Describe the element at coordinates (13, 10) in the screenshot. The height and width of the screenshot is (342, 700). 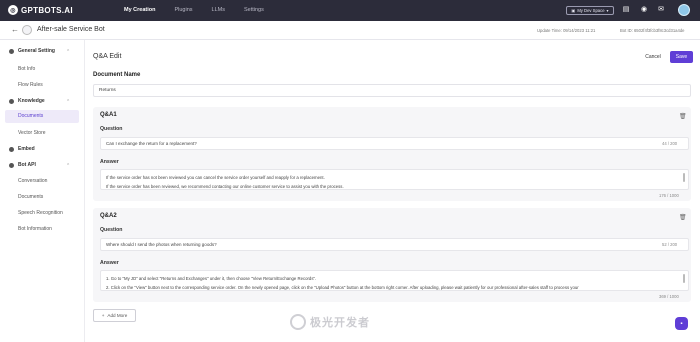
I see `logo-icon: ◎` at that location.